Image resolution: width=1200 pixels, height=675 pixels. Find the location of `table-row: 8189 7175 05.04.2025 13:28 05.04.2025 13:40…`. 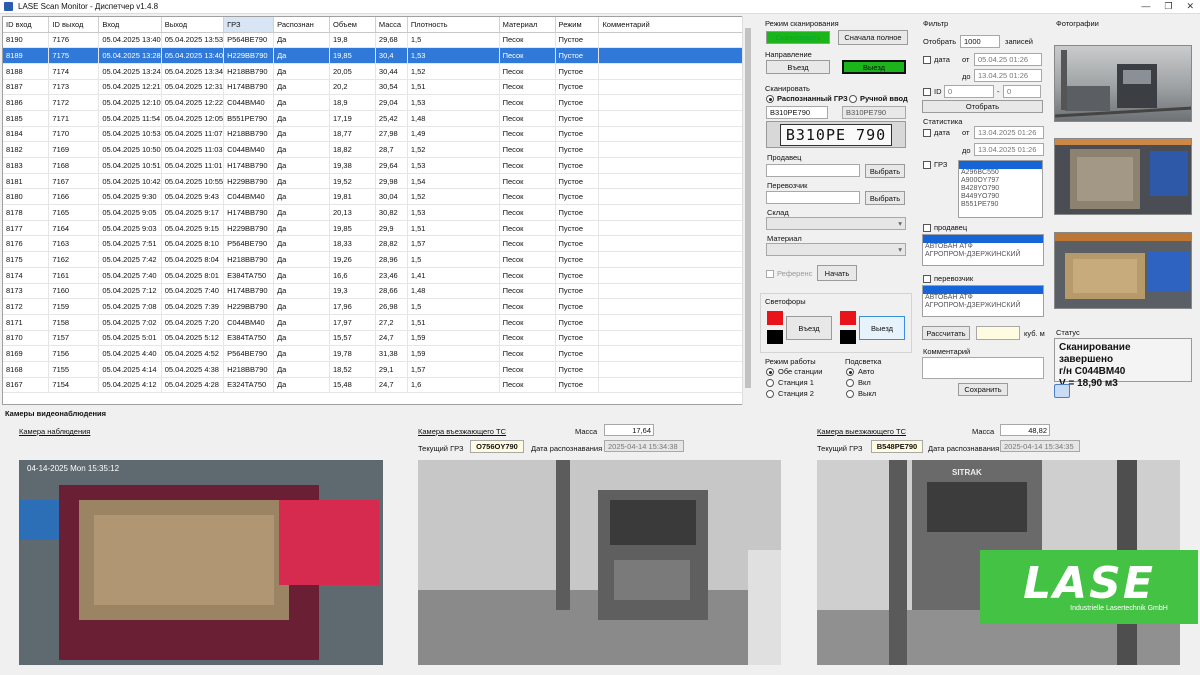

table-row: 8189 7175 05.04.2025 13:28 05.04.2025 13:40… is located at coordinates (377, 55).